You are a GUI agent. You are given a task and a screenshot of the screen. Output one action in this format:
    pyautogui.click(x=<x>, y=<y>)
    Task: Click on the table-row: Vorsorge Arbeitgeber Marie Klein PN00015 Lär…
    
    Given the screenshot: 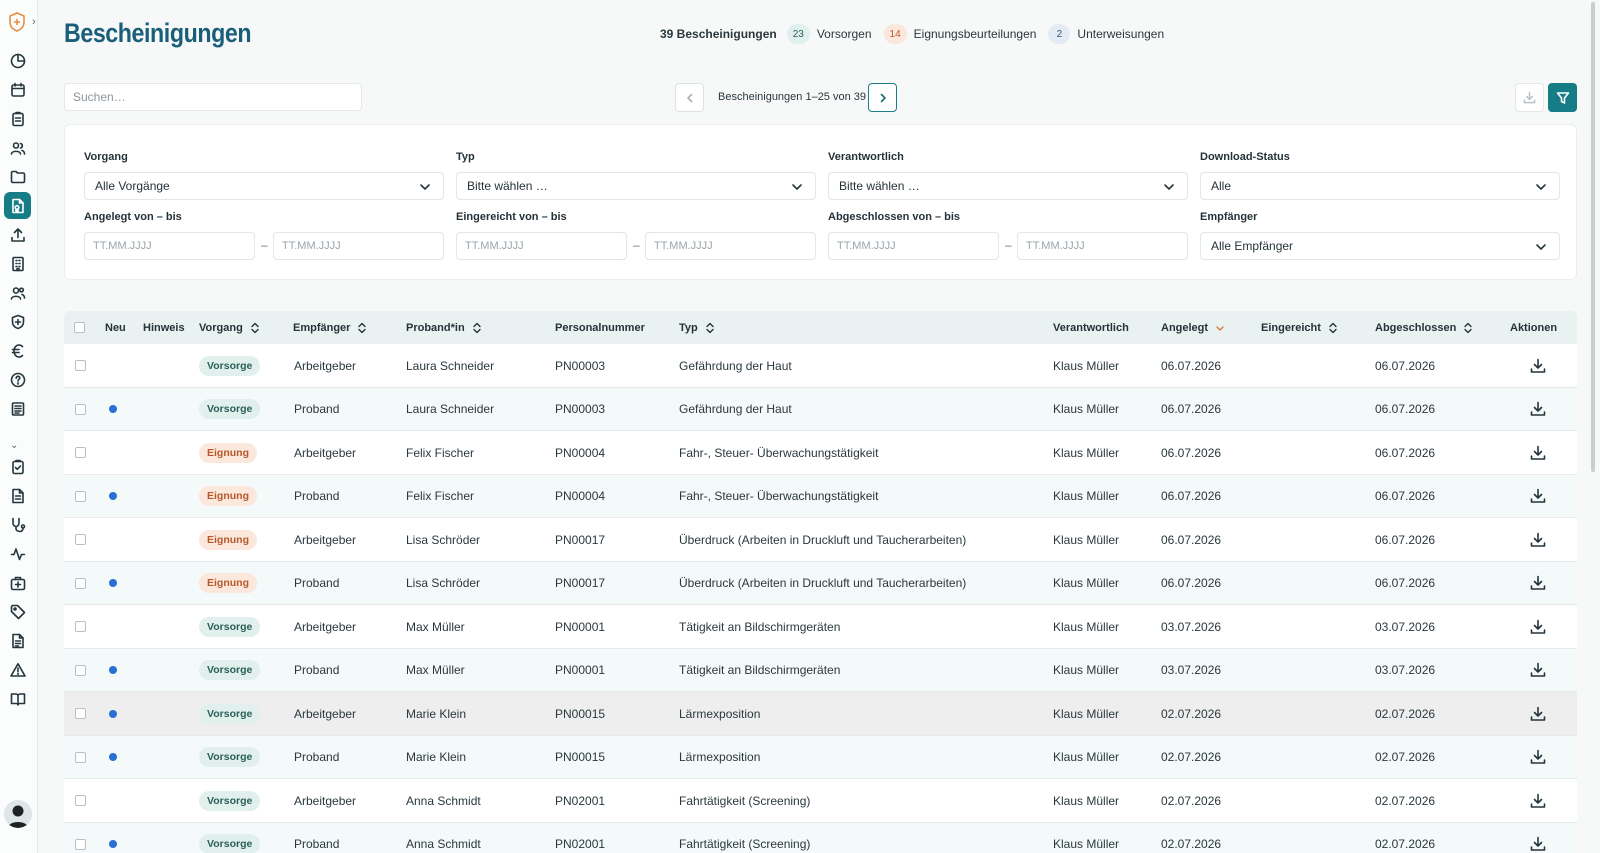 What is the action you would take?
    pyautogui.click(x=820, y=714)
    